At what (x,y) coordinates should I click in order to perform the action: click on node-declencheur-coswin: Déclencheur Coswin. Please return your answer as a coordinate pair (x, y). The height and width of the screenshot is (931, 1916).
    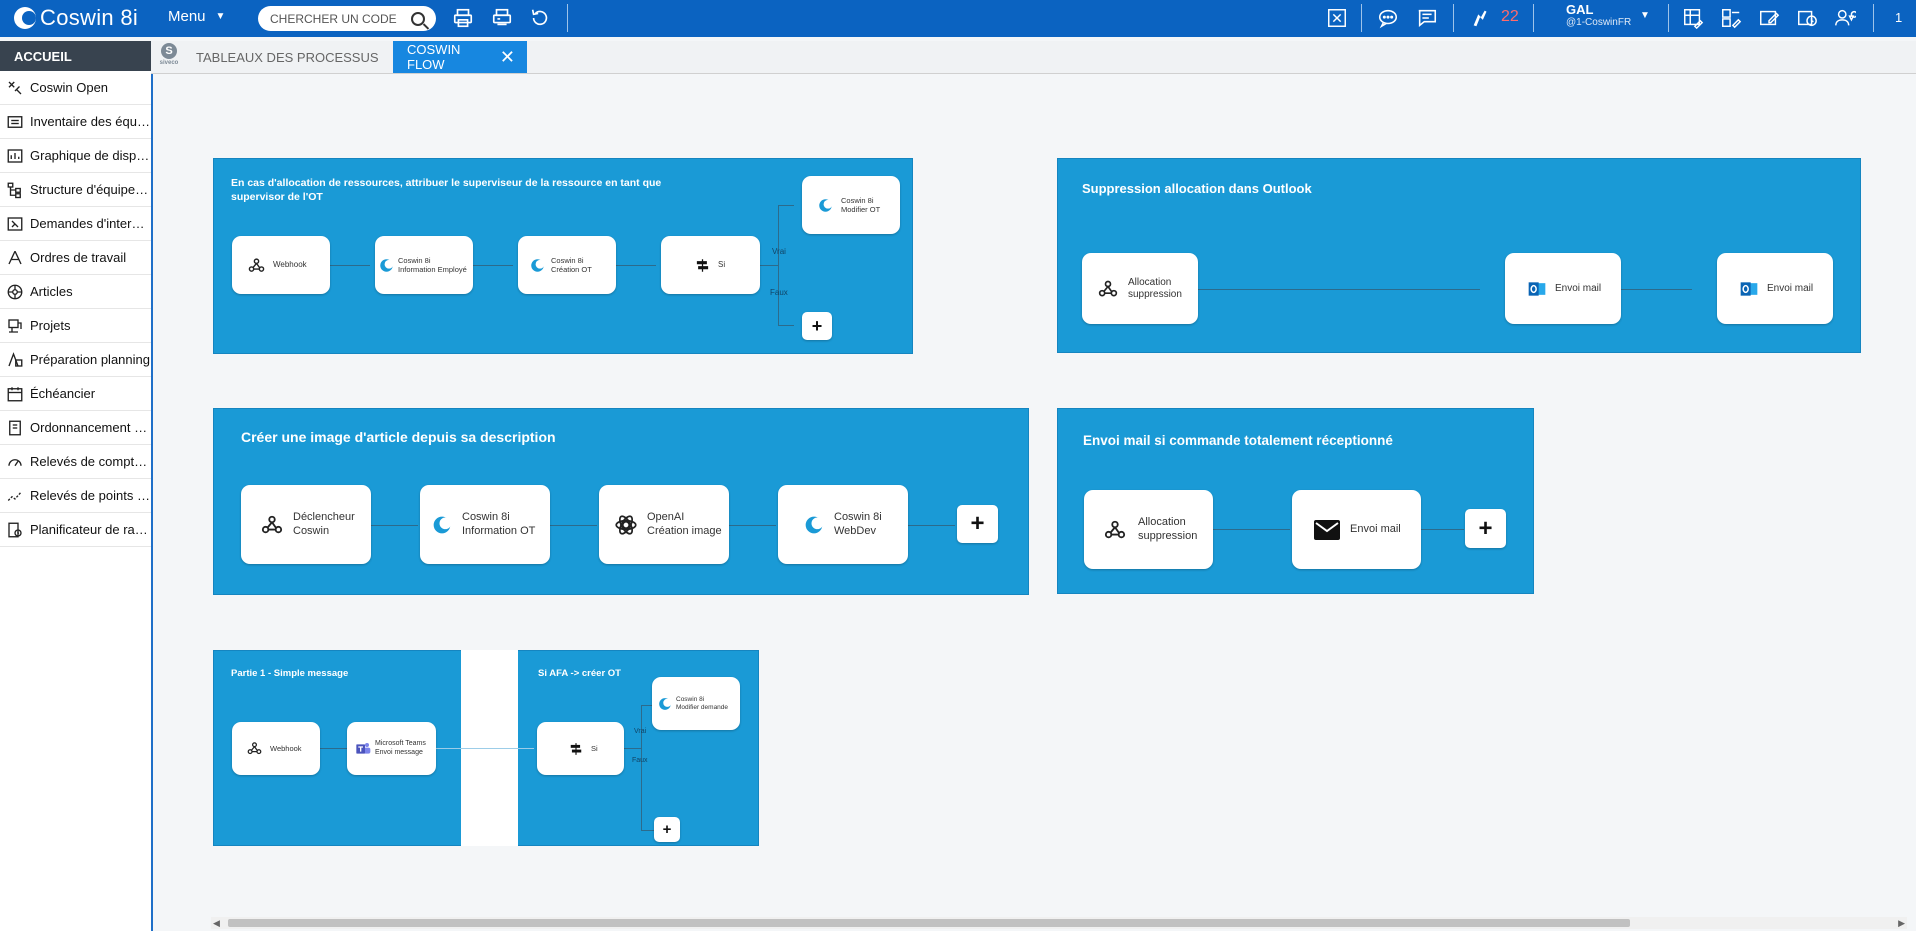
    Looking at the image, I should click on (306, 524).